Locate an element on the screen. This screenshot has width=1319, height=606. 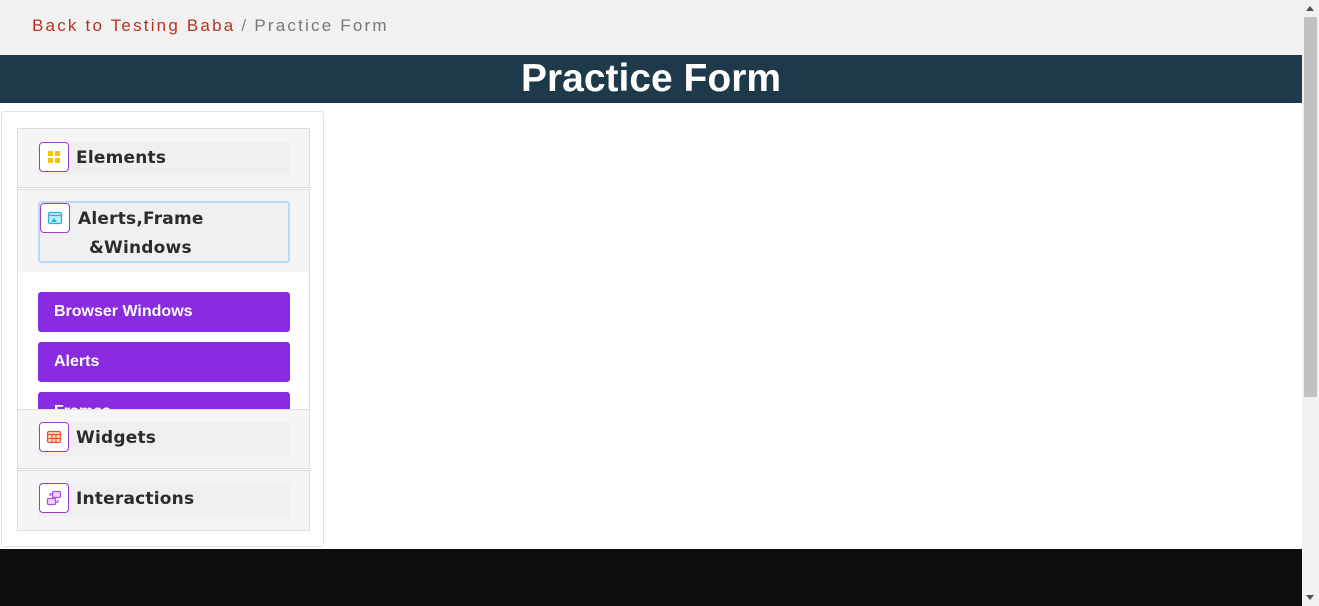
page-title: Practice Form is located at coordinates (651, 78).